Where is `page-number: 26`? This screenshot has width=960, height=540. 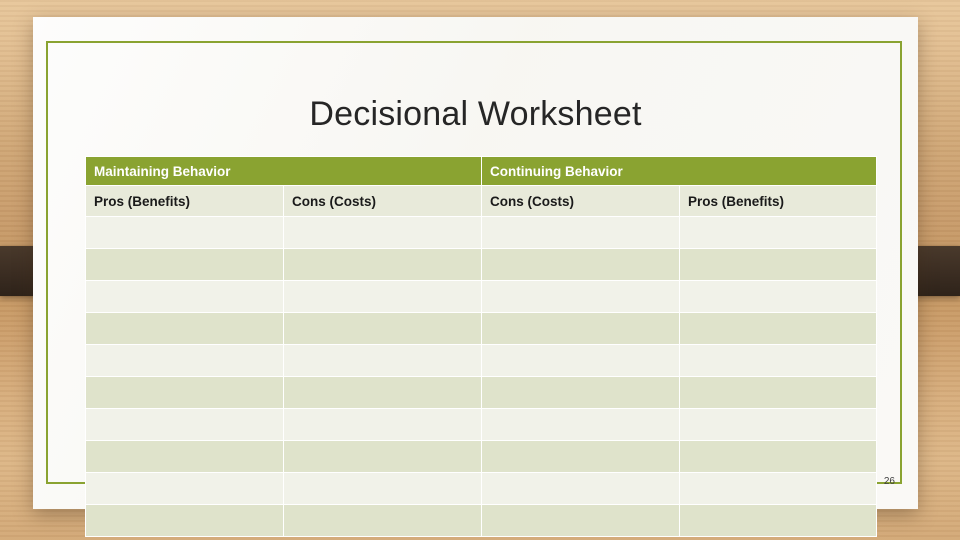 page-number: 26 is located at coordinates (889, 481).